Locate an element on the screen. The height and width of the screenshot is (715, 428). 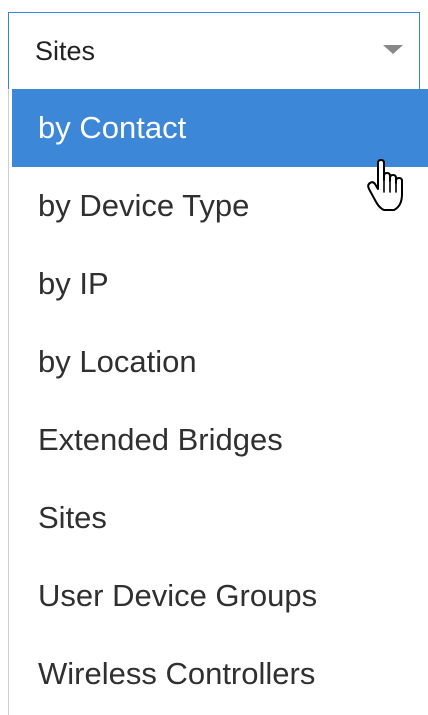
hand-pointer-icon is located at coordinates (385, 185).